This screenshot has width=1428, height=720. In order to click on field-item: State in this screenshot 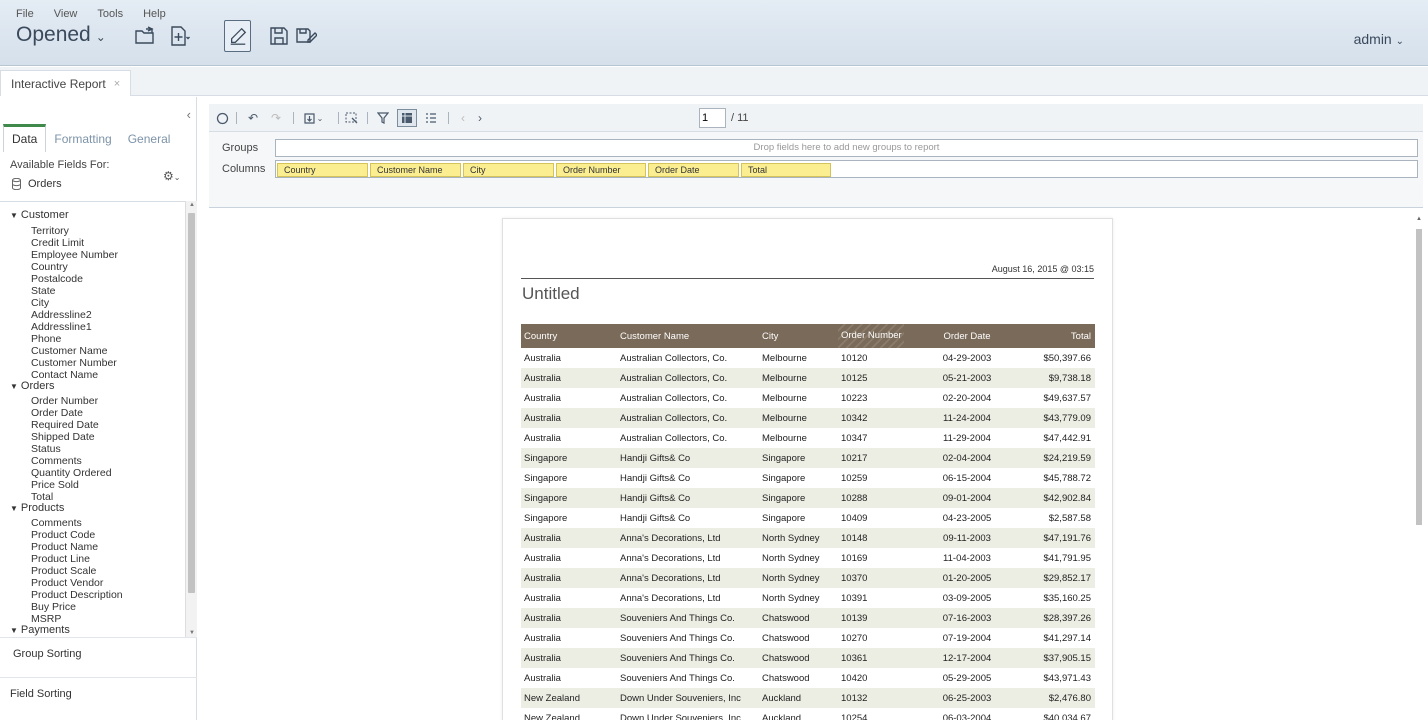, I will do `click(43, 291)`.